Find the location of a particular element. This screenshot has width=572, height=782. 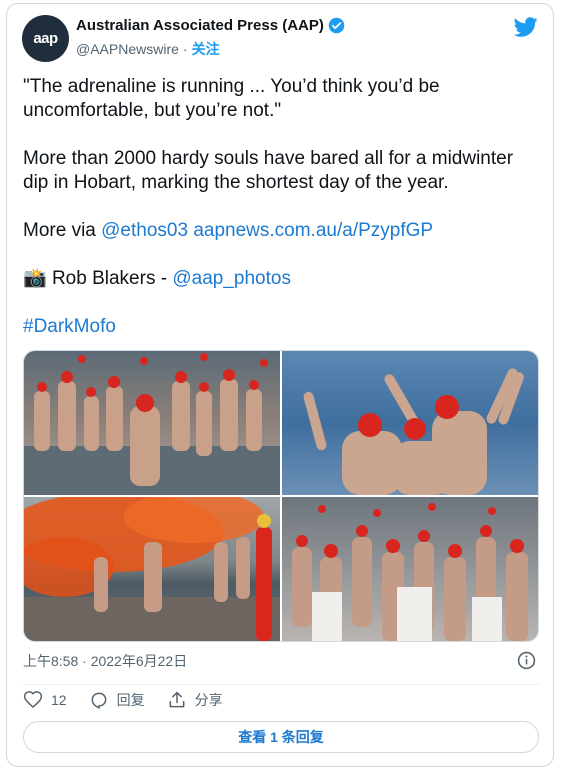

avatar: aap is located at coordinates (45, 38).